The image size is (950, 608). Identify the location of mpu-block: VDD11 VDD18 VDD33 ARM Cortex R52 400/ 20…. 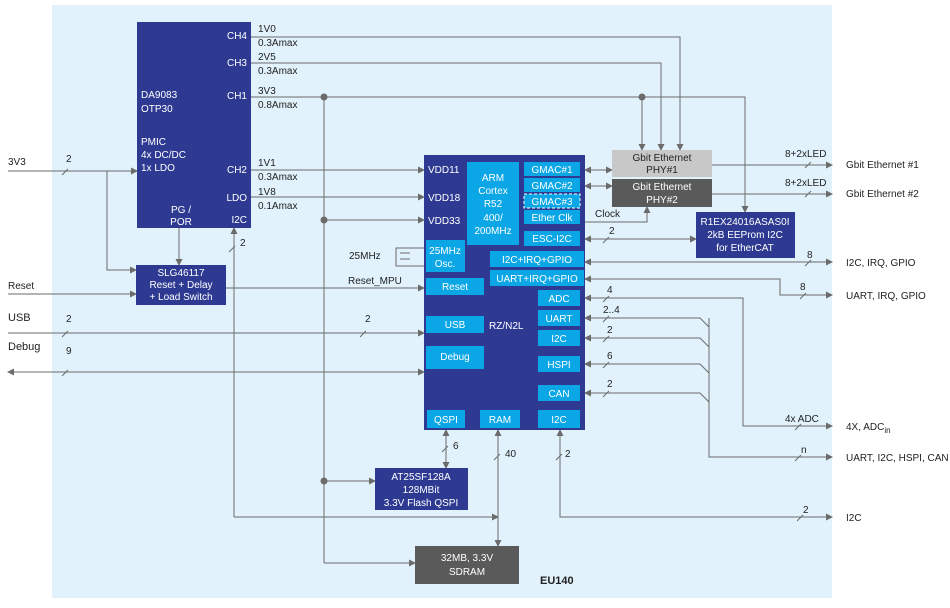
(504, 292).